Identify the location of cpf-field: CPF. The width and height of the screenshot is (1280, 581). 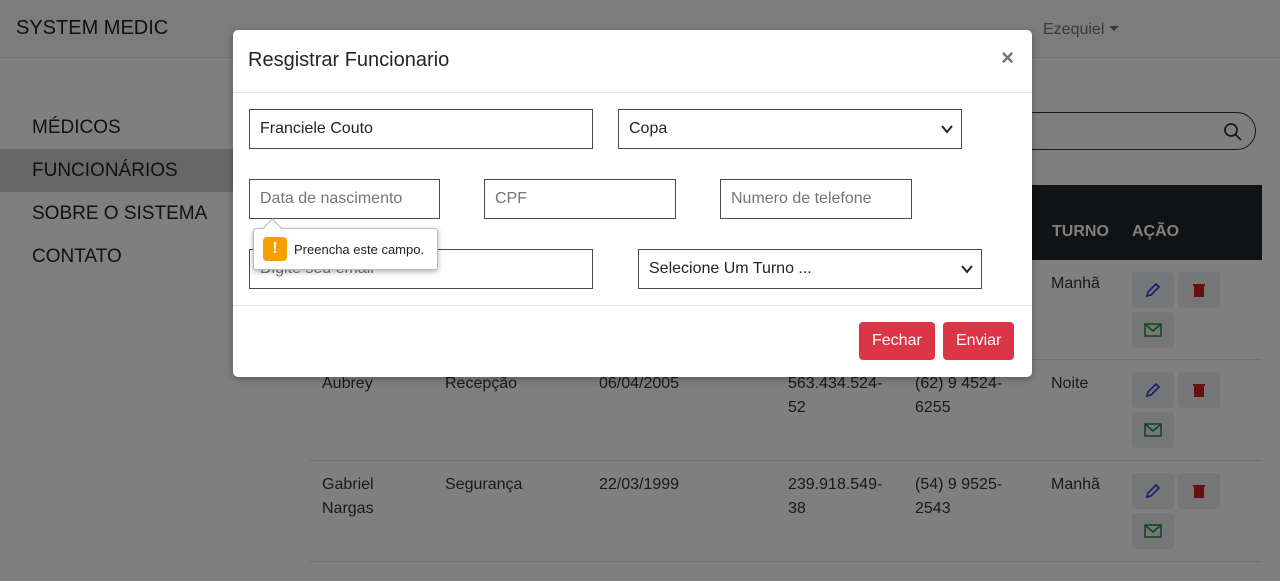
(580, 199).